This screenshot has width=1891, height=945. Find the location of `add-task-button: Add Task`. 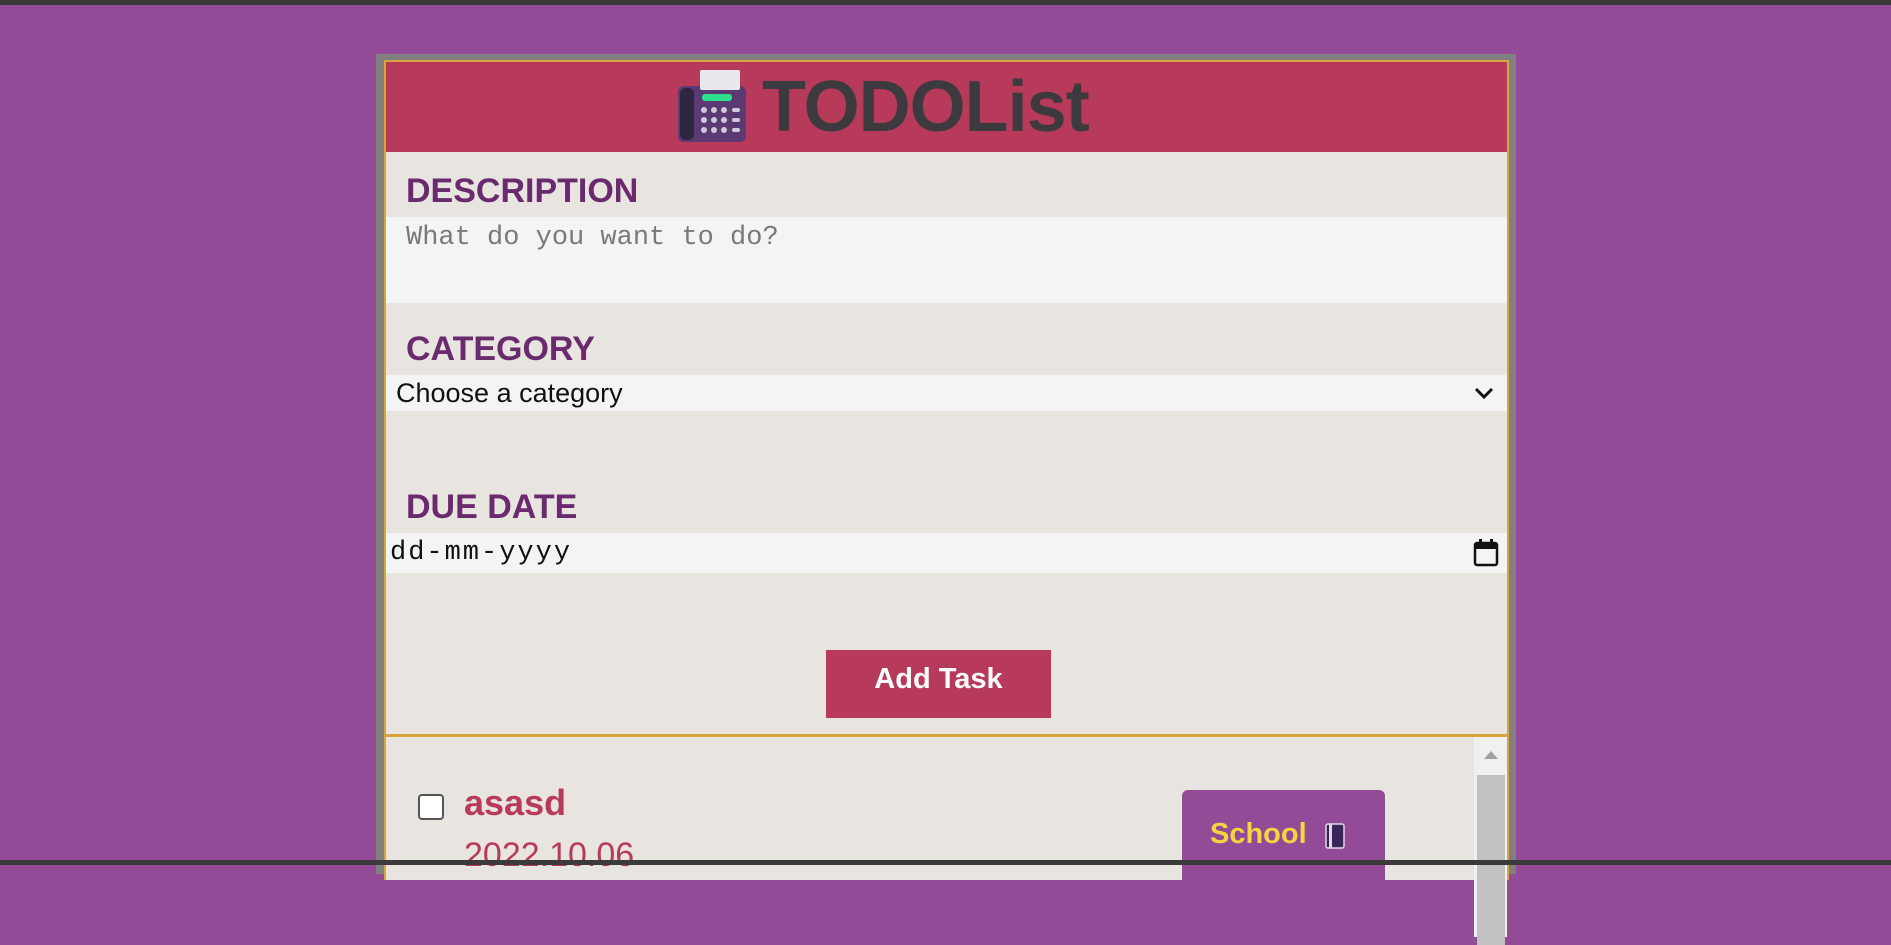

add-task-button: Add Task is located at coordinates (938, 684).